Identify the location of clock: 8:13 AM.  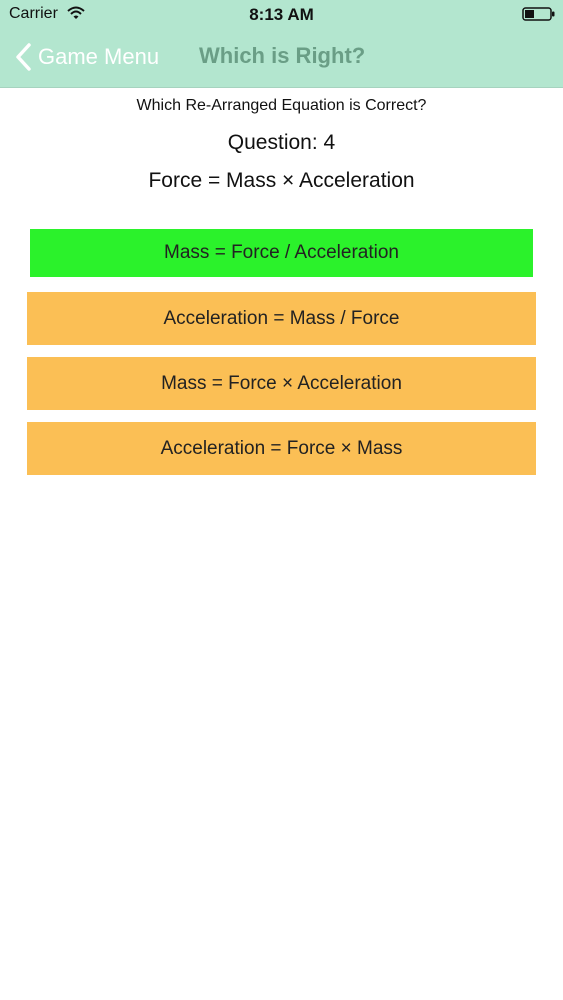
(281, 14).